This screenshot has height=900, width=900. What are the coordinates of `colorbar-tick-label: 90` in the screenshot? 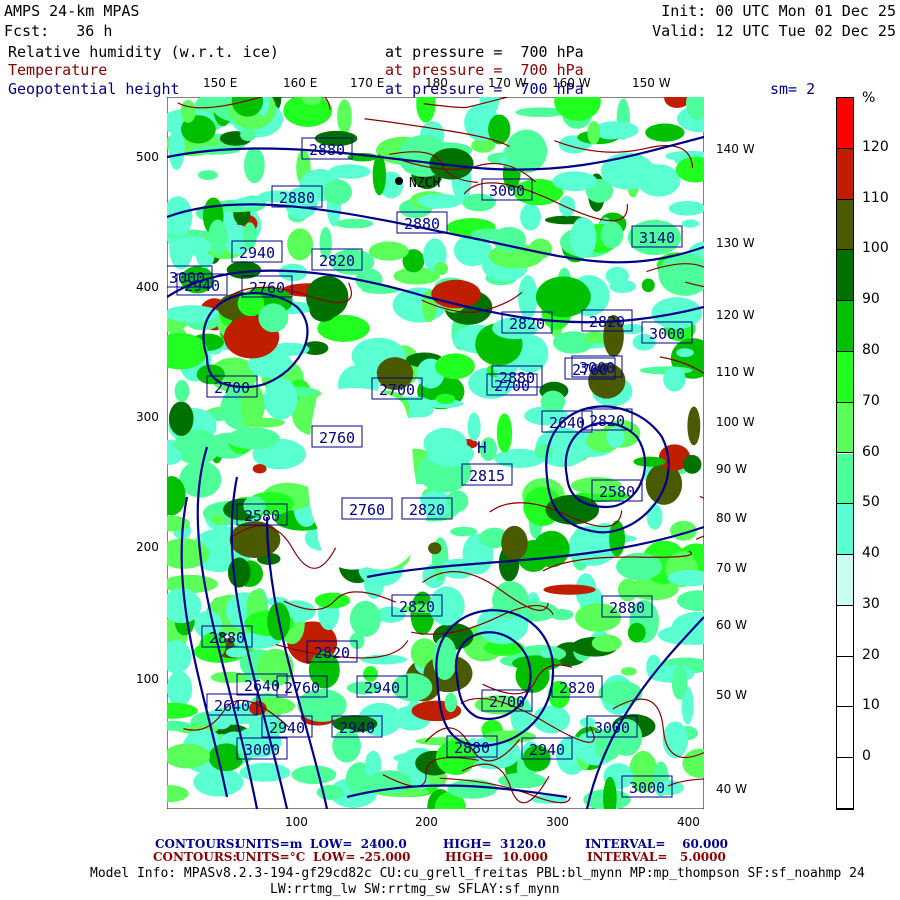 It's located at (871, 299).